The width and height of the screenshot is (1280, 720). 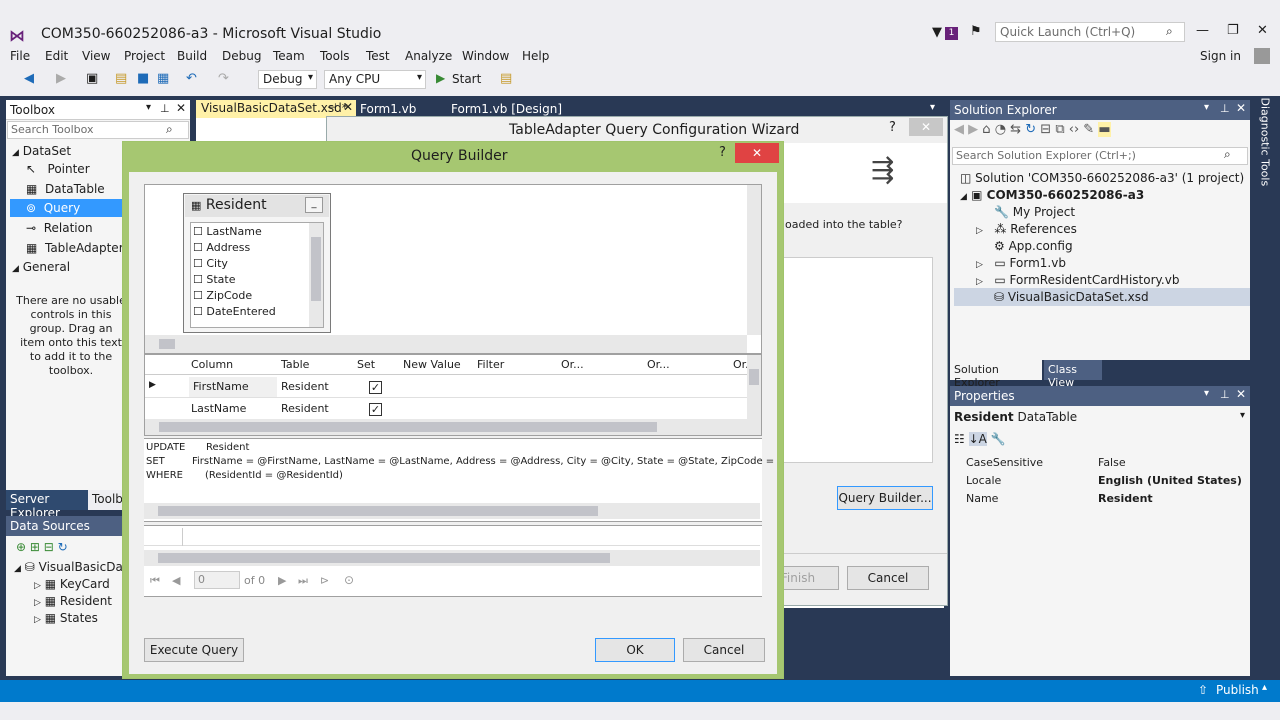 What do you see at coordinates (937, 32) in the screenshot?
I see `filter-icon: ▼` at bounding box center [937, 32].